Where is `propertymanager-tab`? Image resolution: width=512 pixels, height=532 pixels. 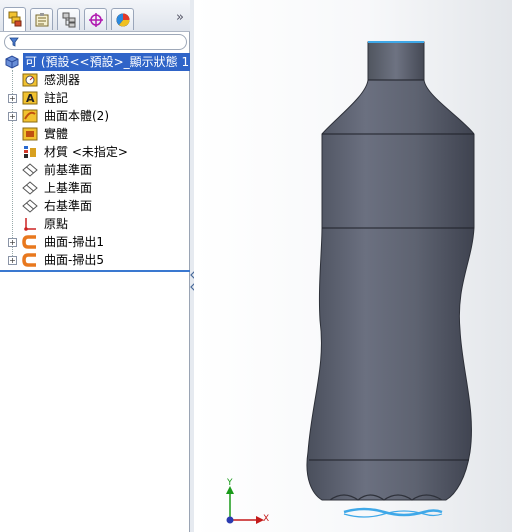
propertymanager-tab is located at coordinates (41, 19).